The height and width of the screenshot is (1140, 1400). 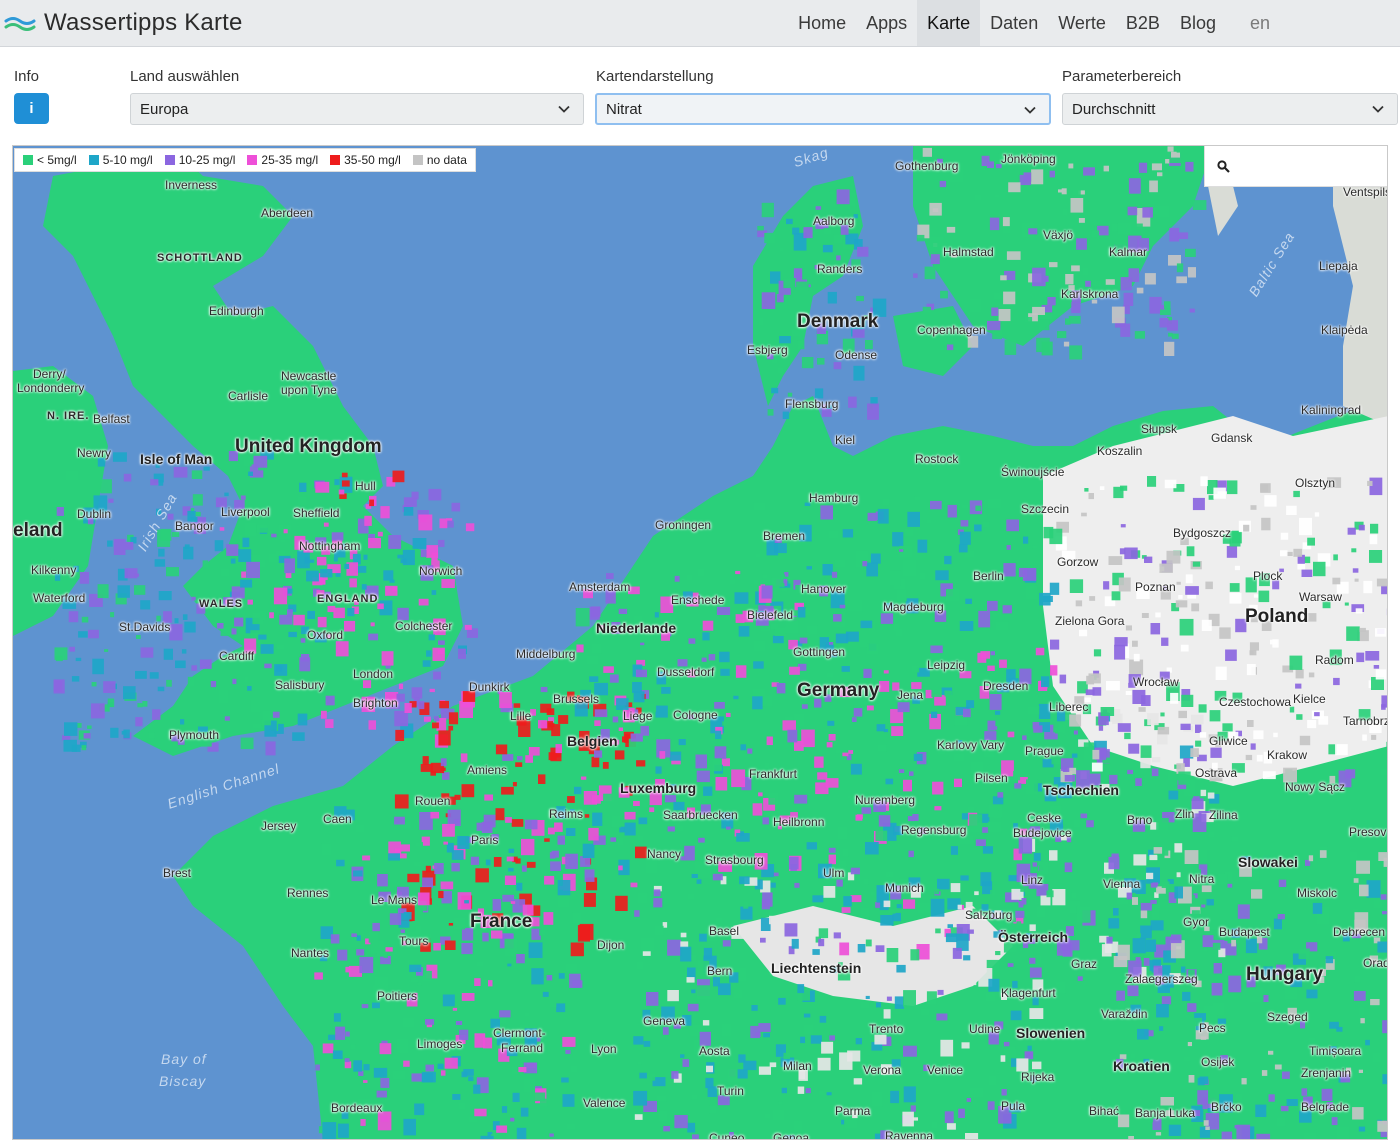 I want to click on country-label: Slowakei, so click(x=1268, y=862).